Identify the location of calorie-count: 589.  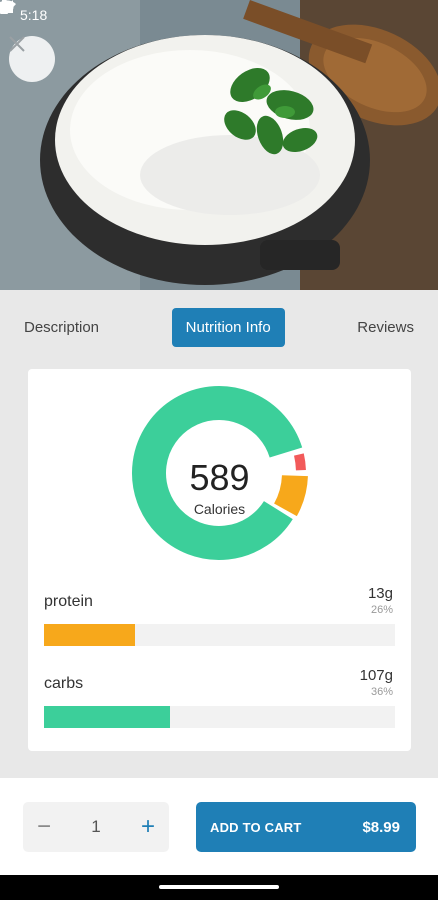
(219, 477).